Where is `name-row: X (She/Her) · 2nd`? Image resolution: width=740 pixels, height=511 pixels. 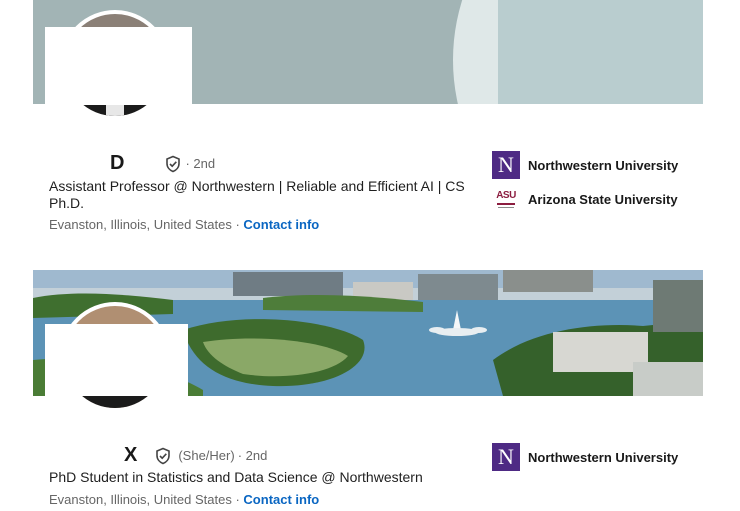
name-row: X (She/Her) · 2nd is located at coordinates (158, 455).